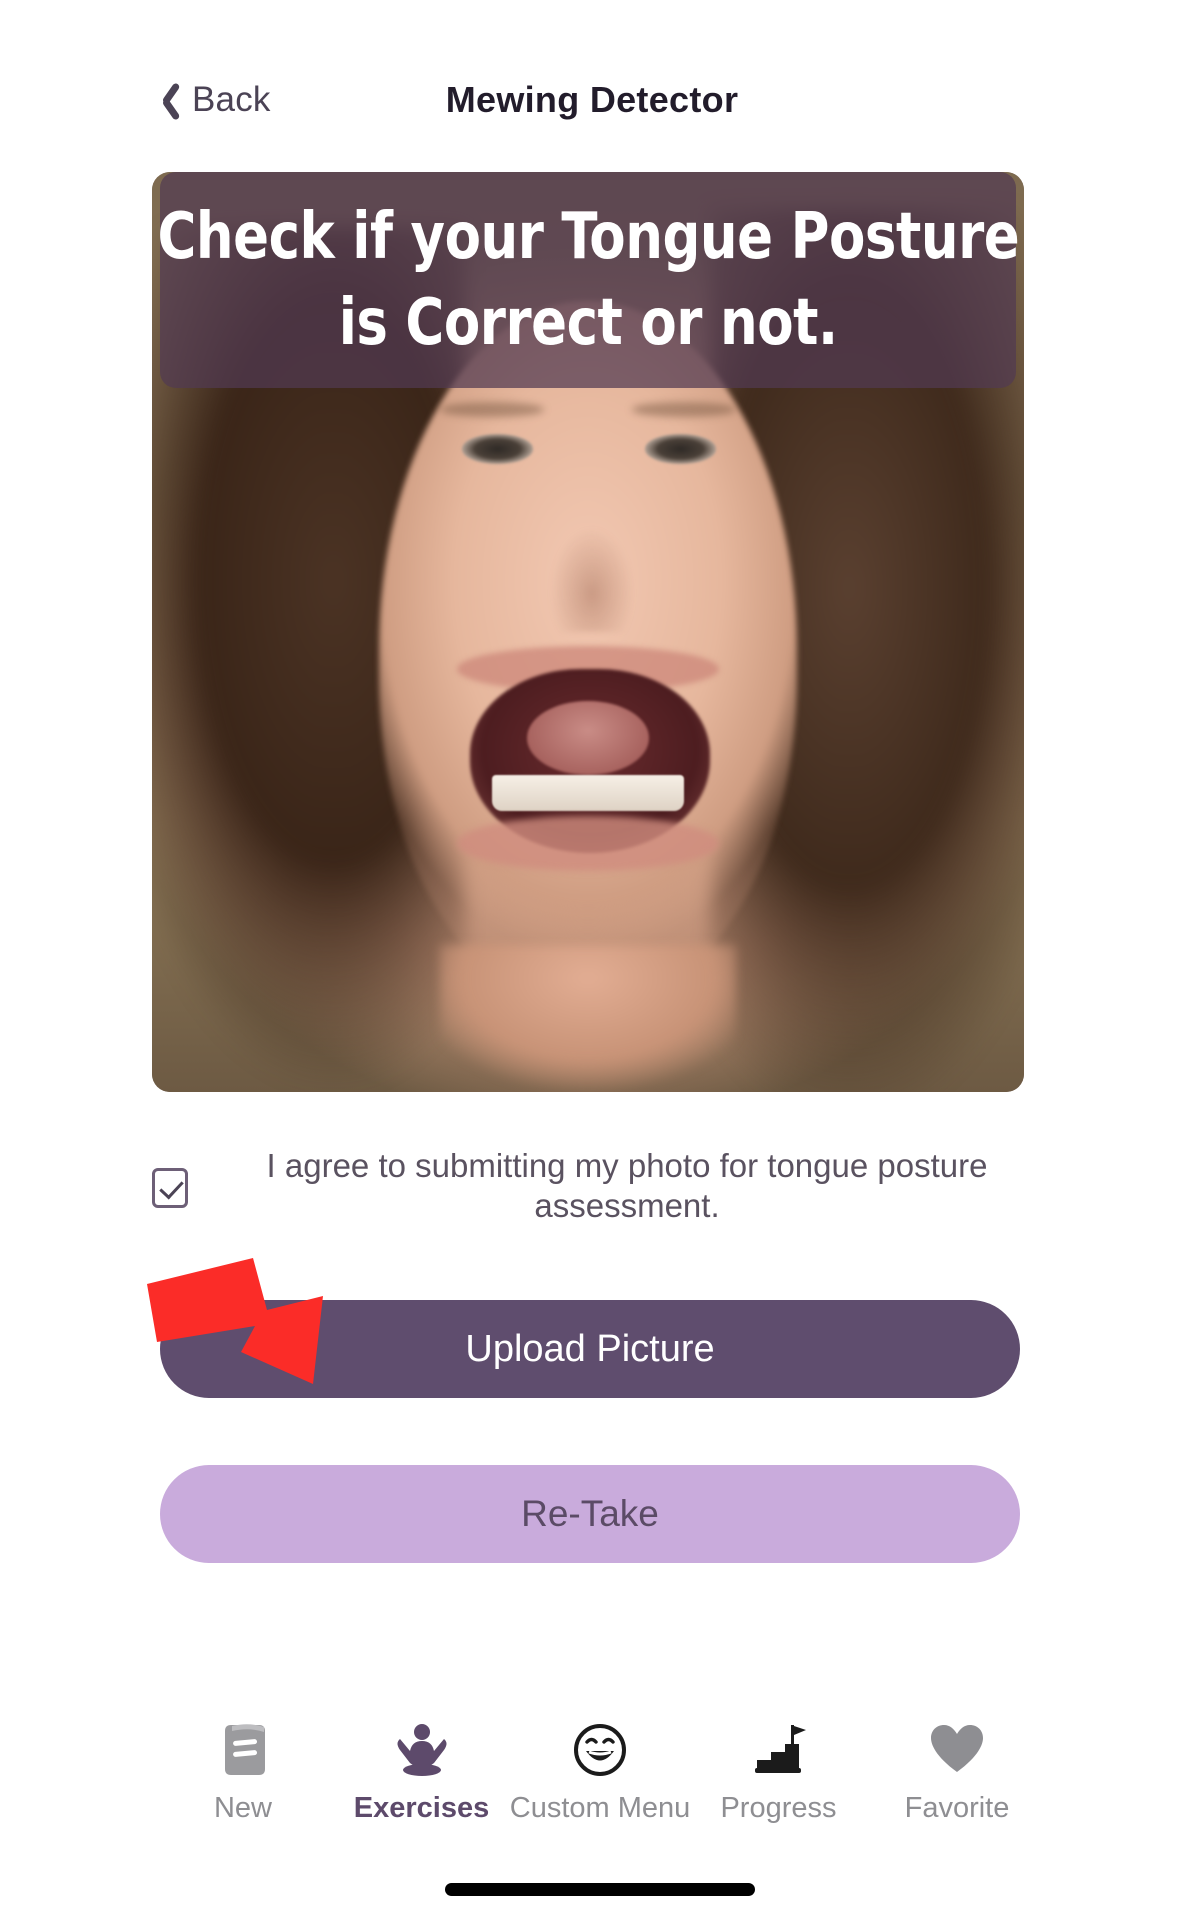 The height and width of the screenshot is (1920, 1200). Describe the element at coordinates (165, 100) in the screenshot. I see `chevron-left-icon` at that location.